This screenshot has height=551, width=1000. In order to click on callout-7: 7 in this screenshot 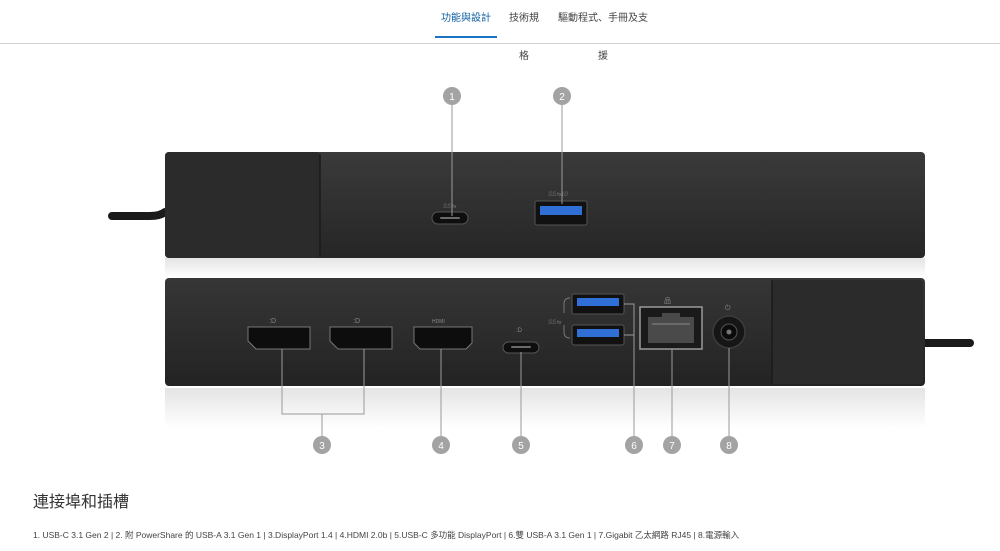, I will do `click(672, 445)`.